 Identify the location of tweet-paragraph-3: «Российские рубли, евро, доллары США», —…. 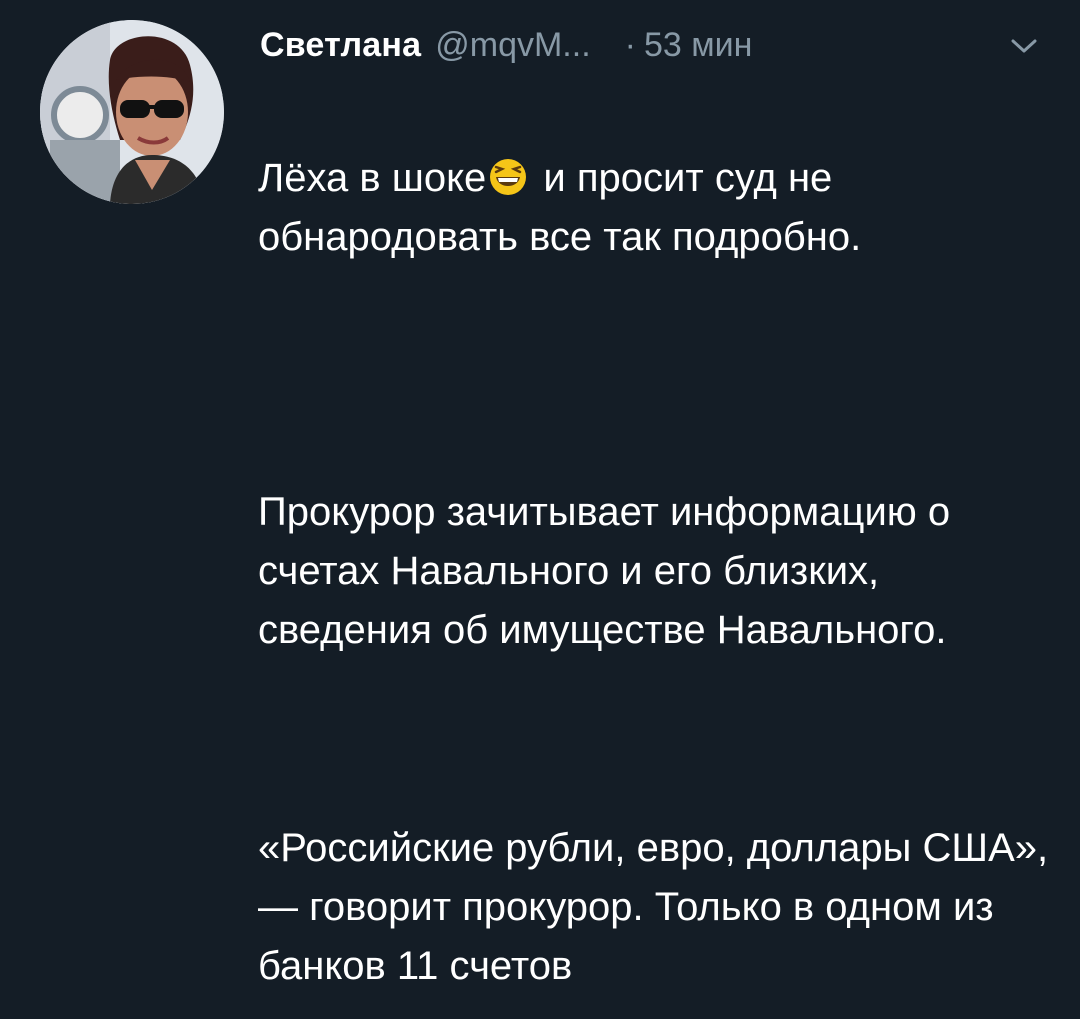
(653, 907).